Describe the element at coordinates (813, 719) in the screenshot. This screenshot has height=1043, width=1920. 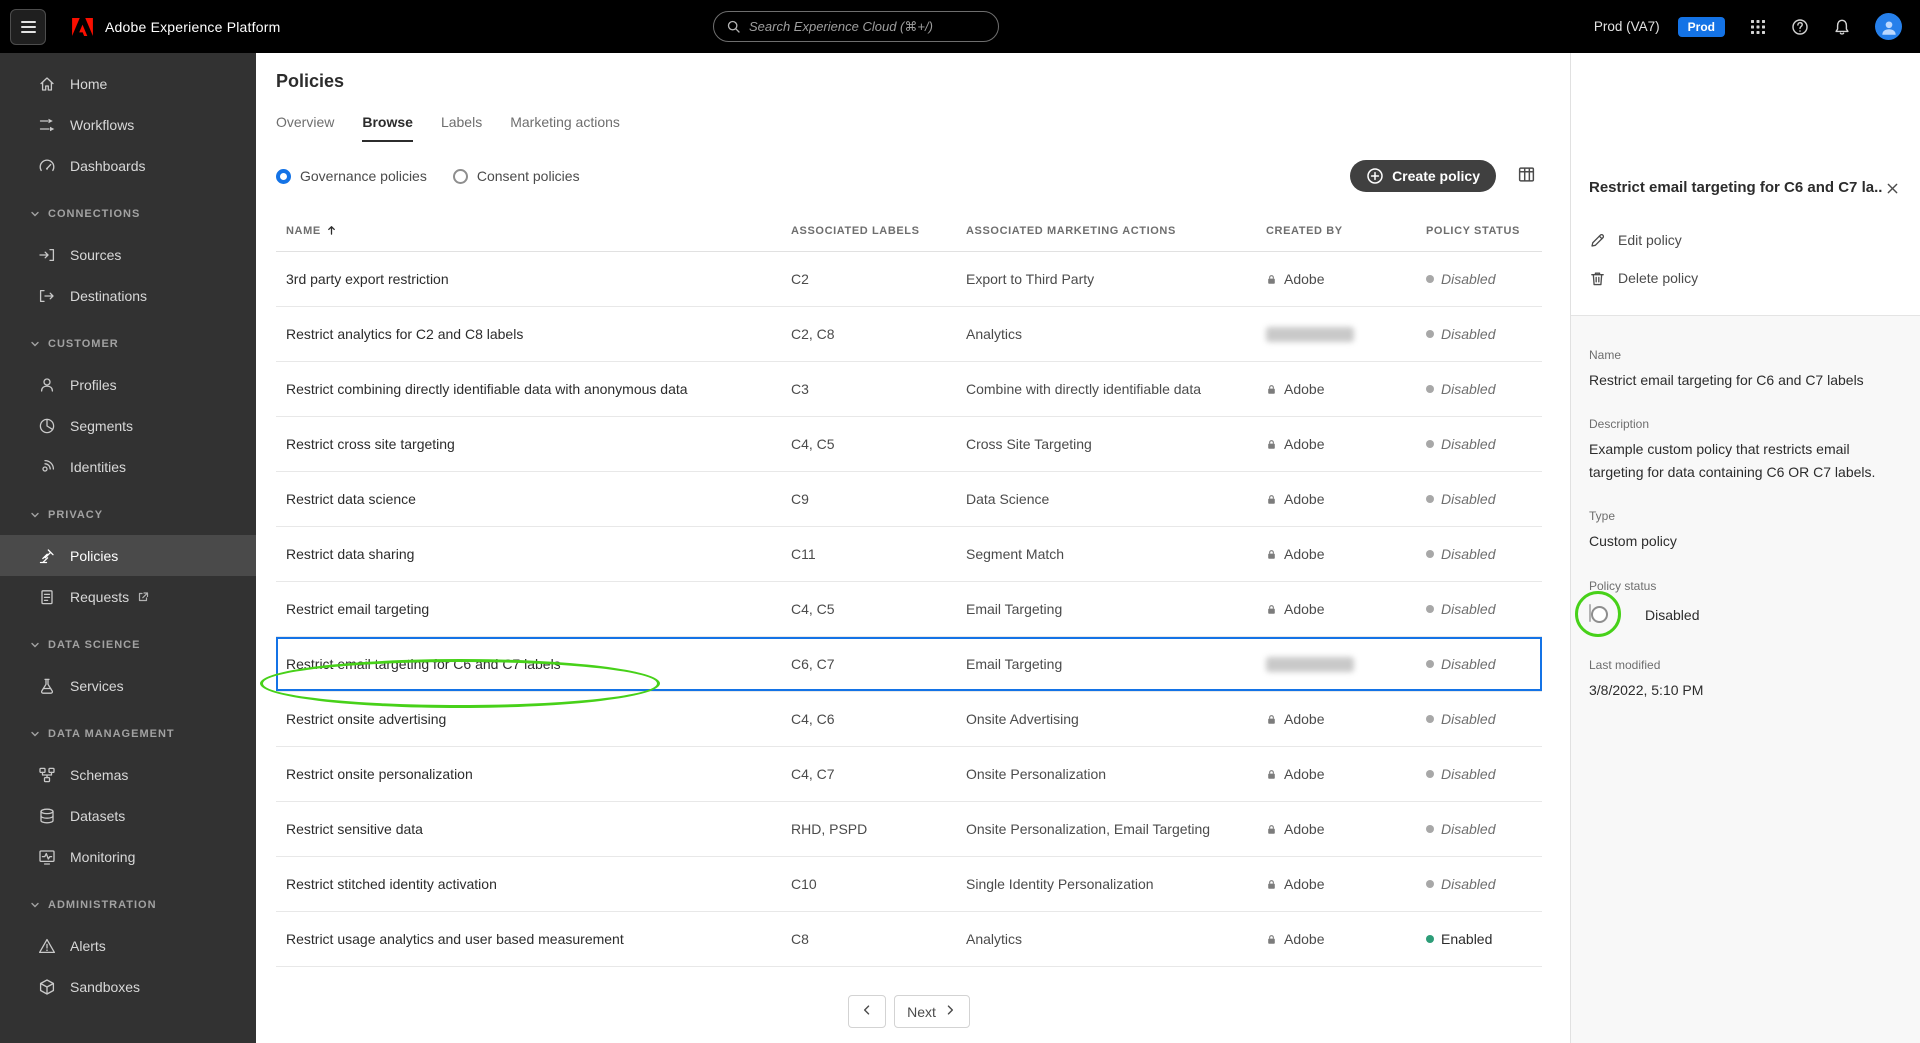
I see `associated-labels-cell: C4, C6` at that location.